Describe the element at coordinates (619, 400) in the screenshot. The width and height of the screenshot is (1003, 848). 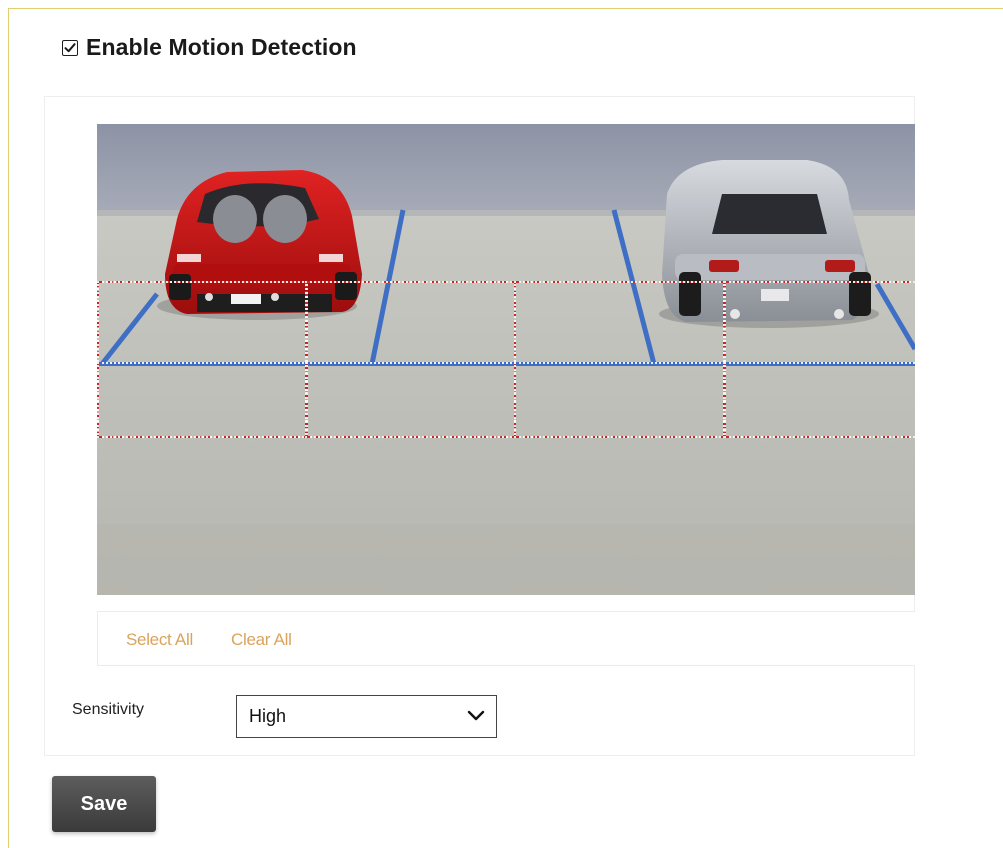
I see `grid-cell-r2-c3` at that location.